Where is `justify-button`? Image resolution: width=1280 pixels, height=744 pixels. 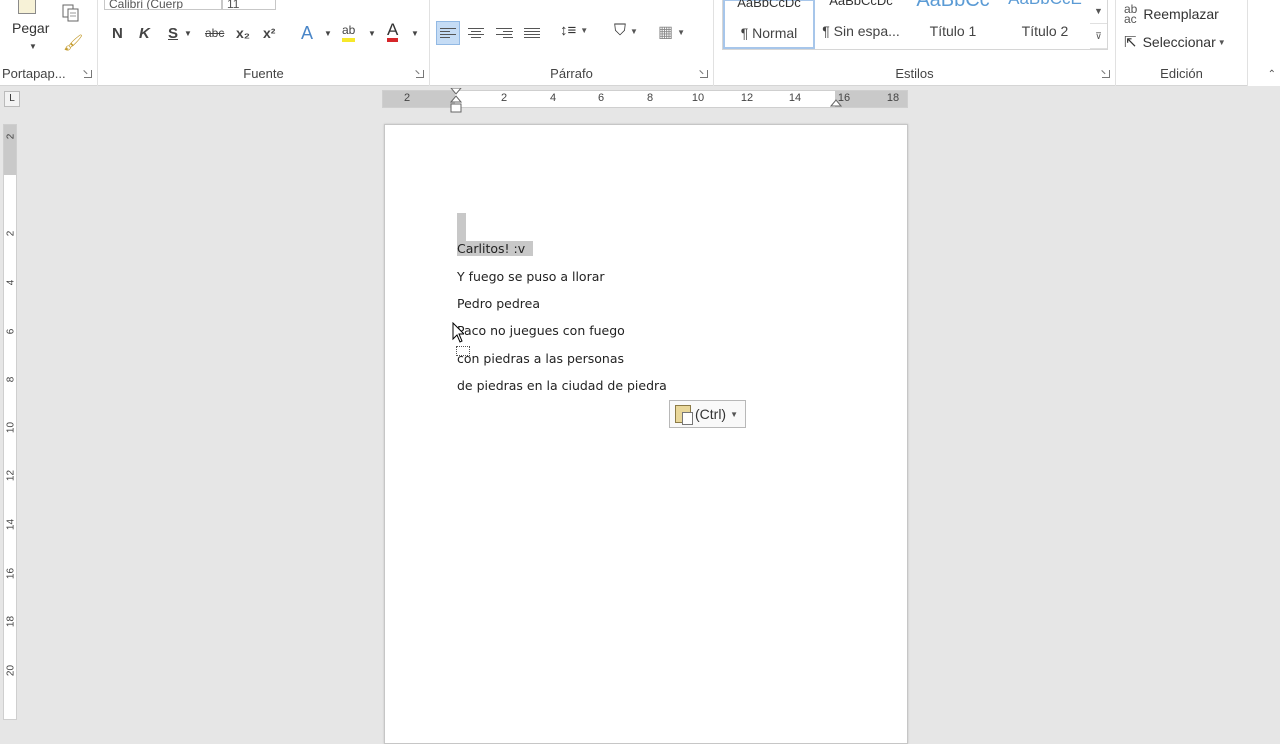 justify-button is located at coordinates (532, 33).